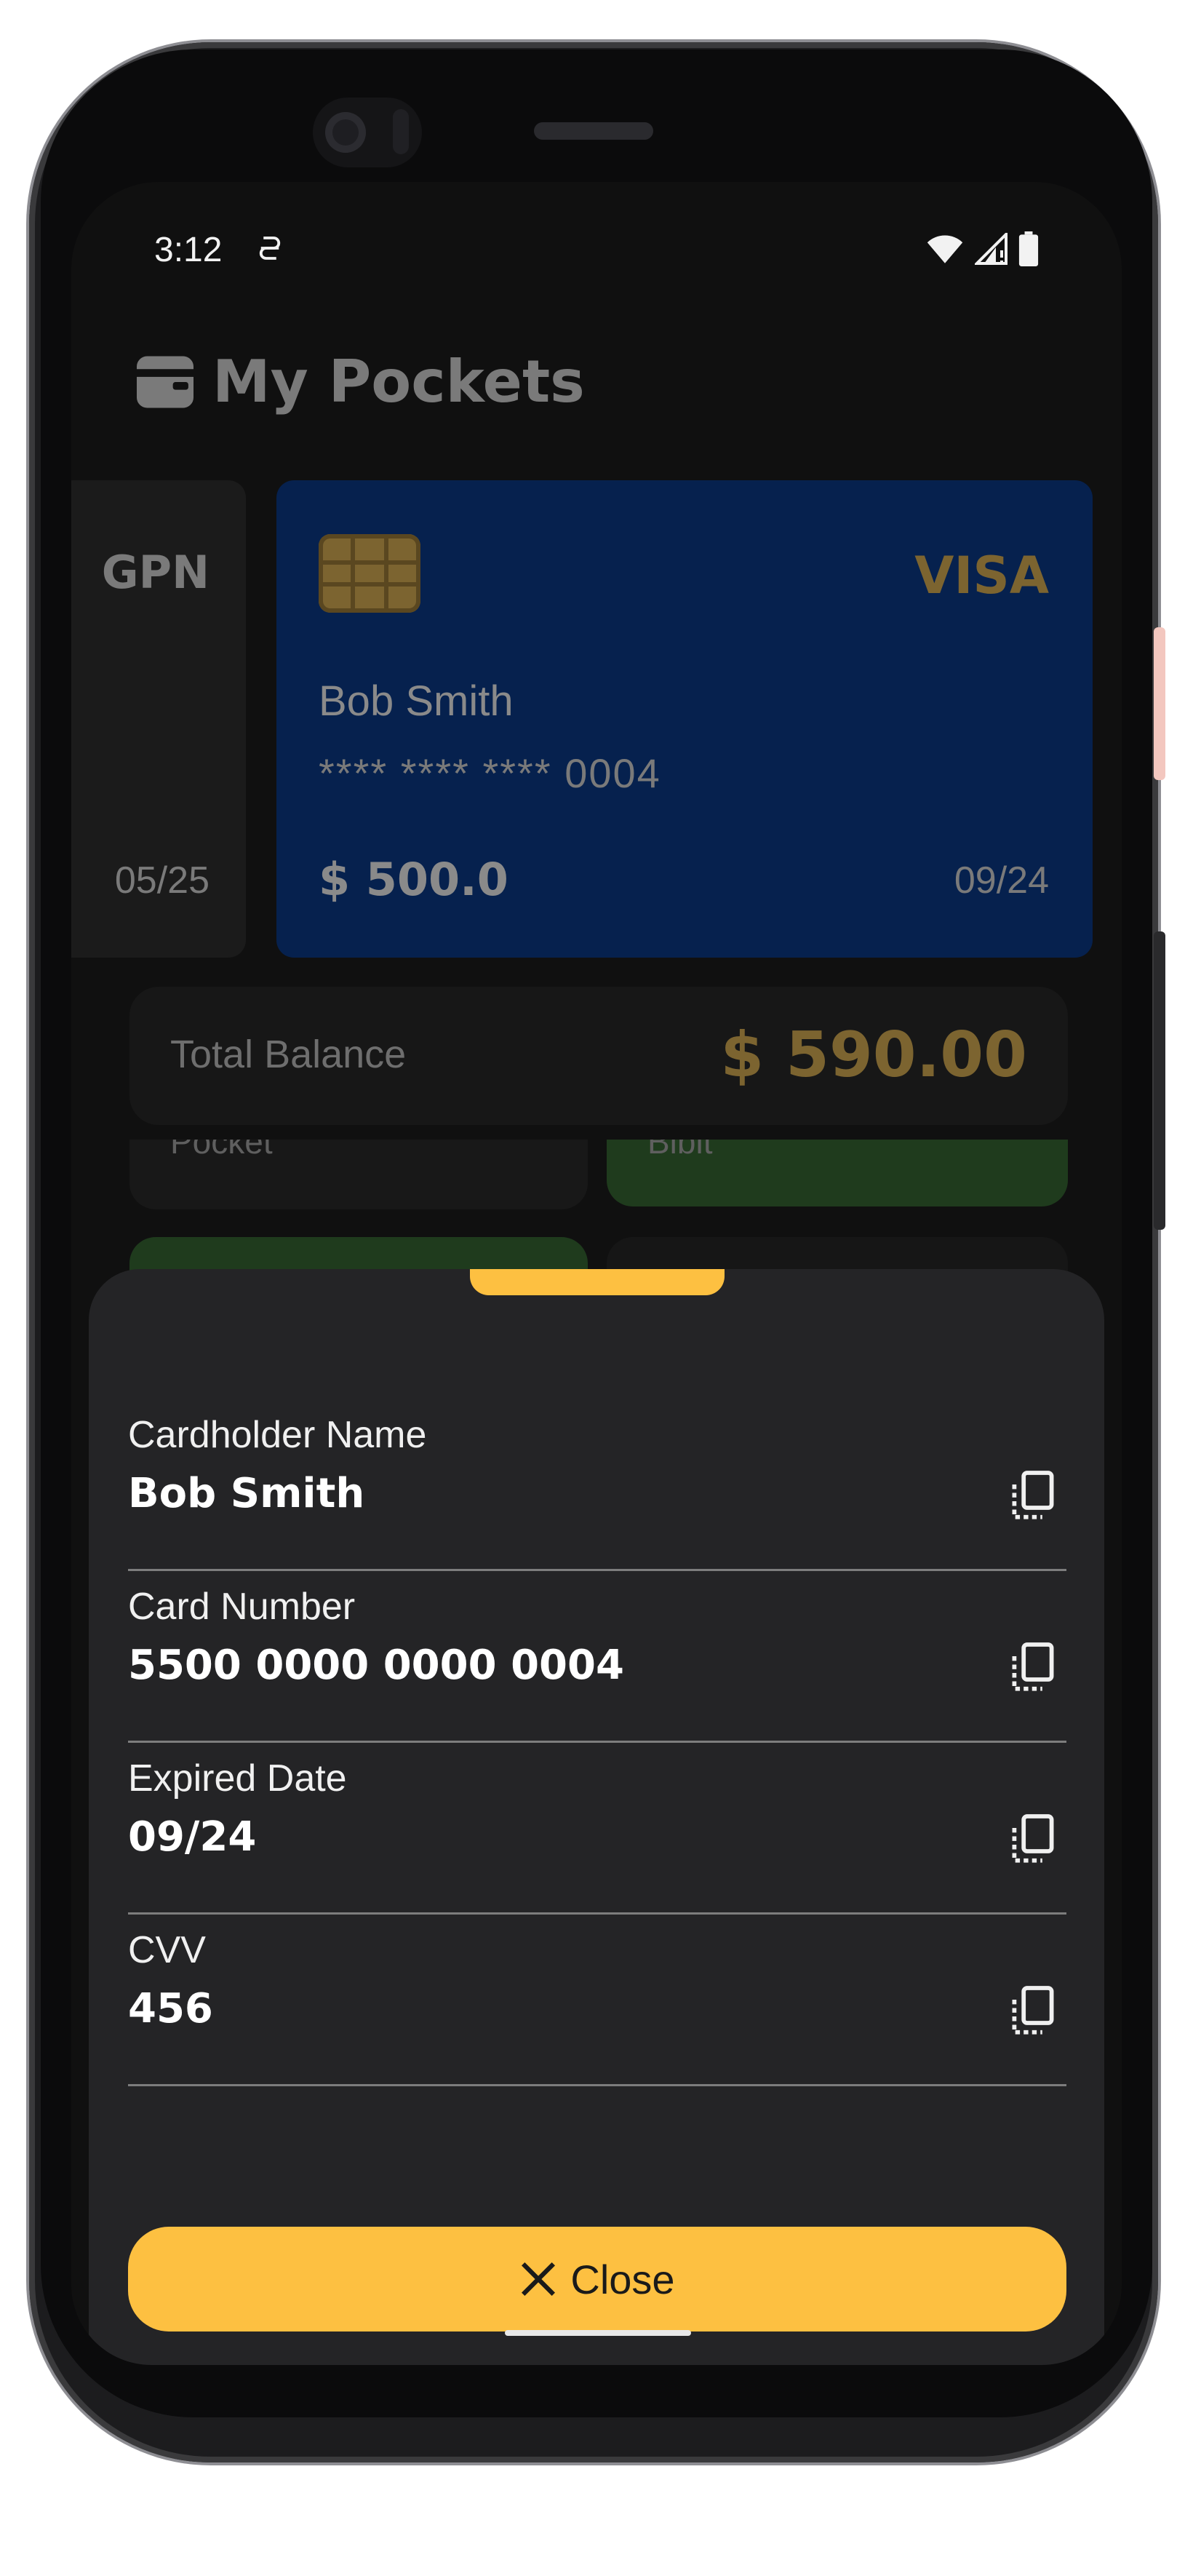 The height and width of the screenshot is (2576, 1193). I want to click on card-chip-icon, so click(369, 573).